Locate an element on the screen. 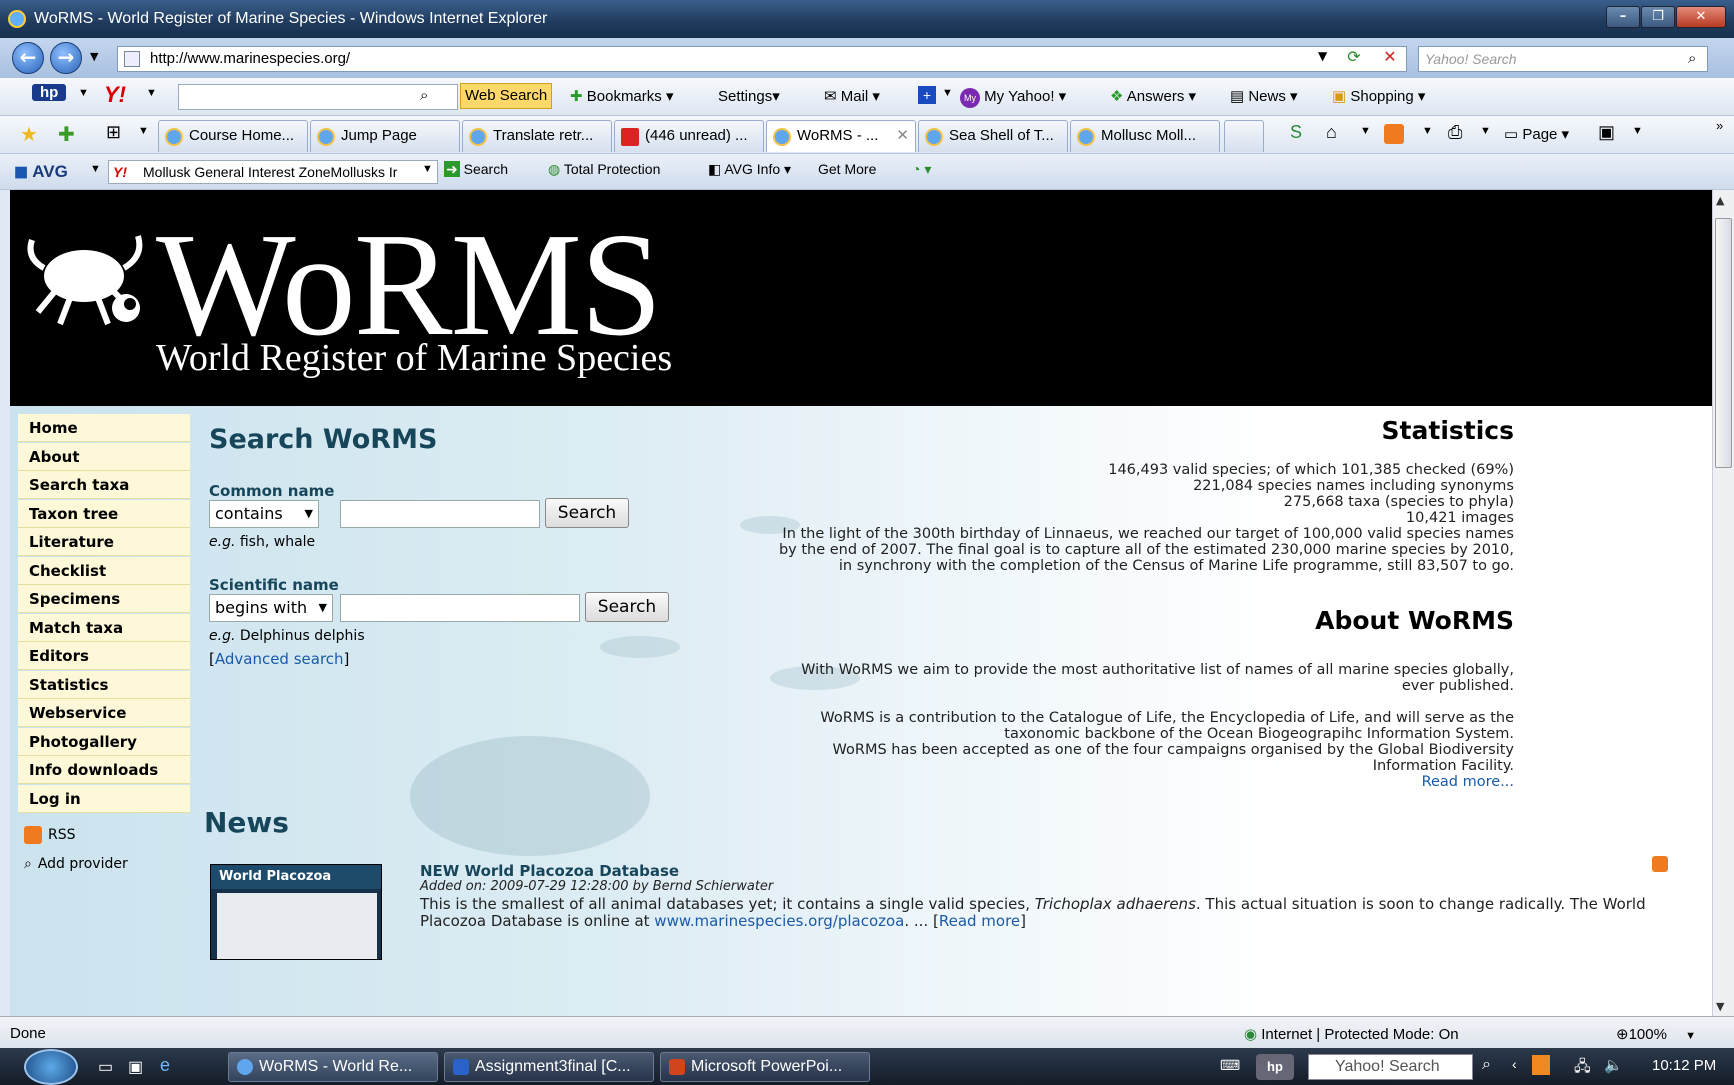 This screenshot has width=1734, height=1085. placozoa-link: www.marinespecies.org/placozoa is located at coordinates (779, 921).